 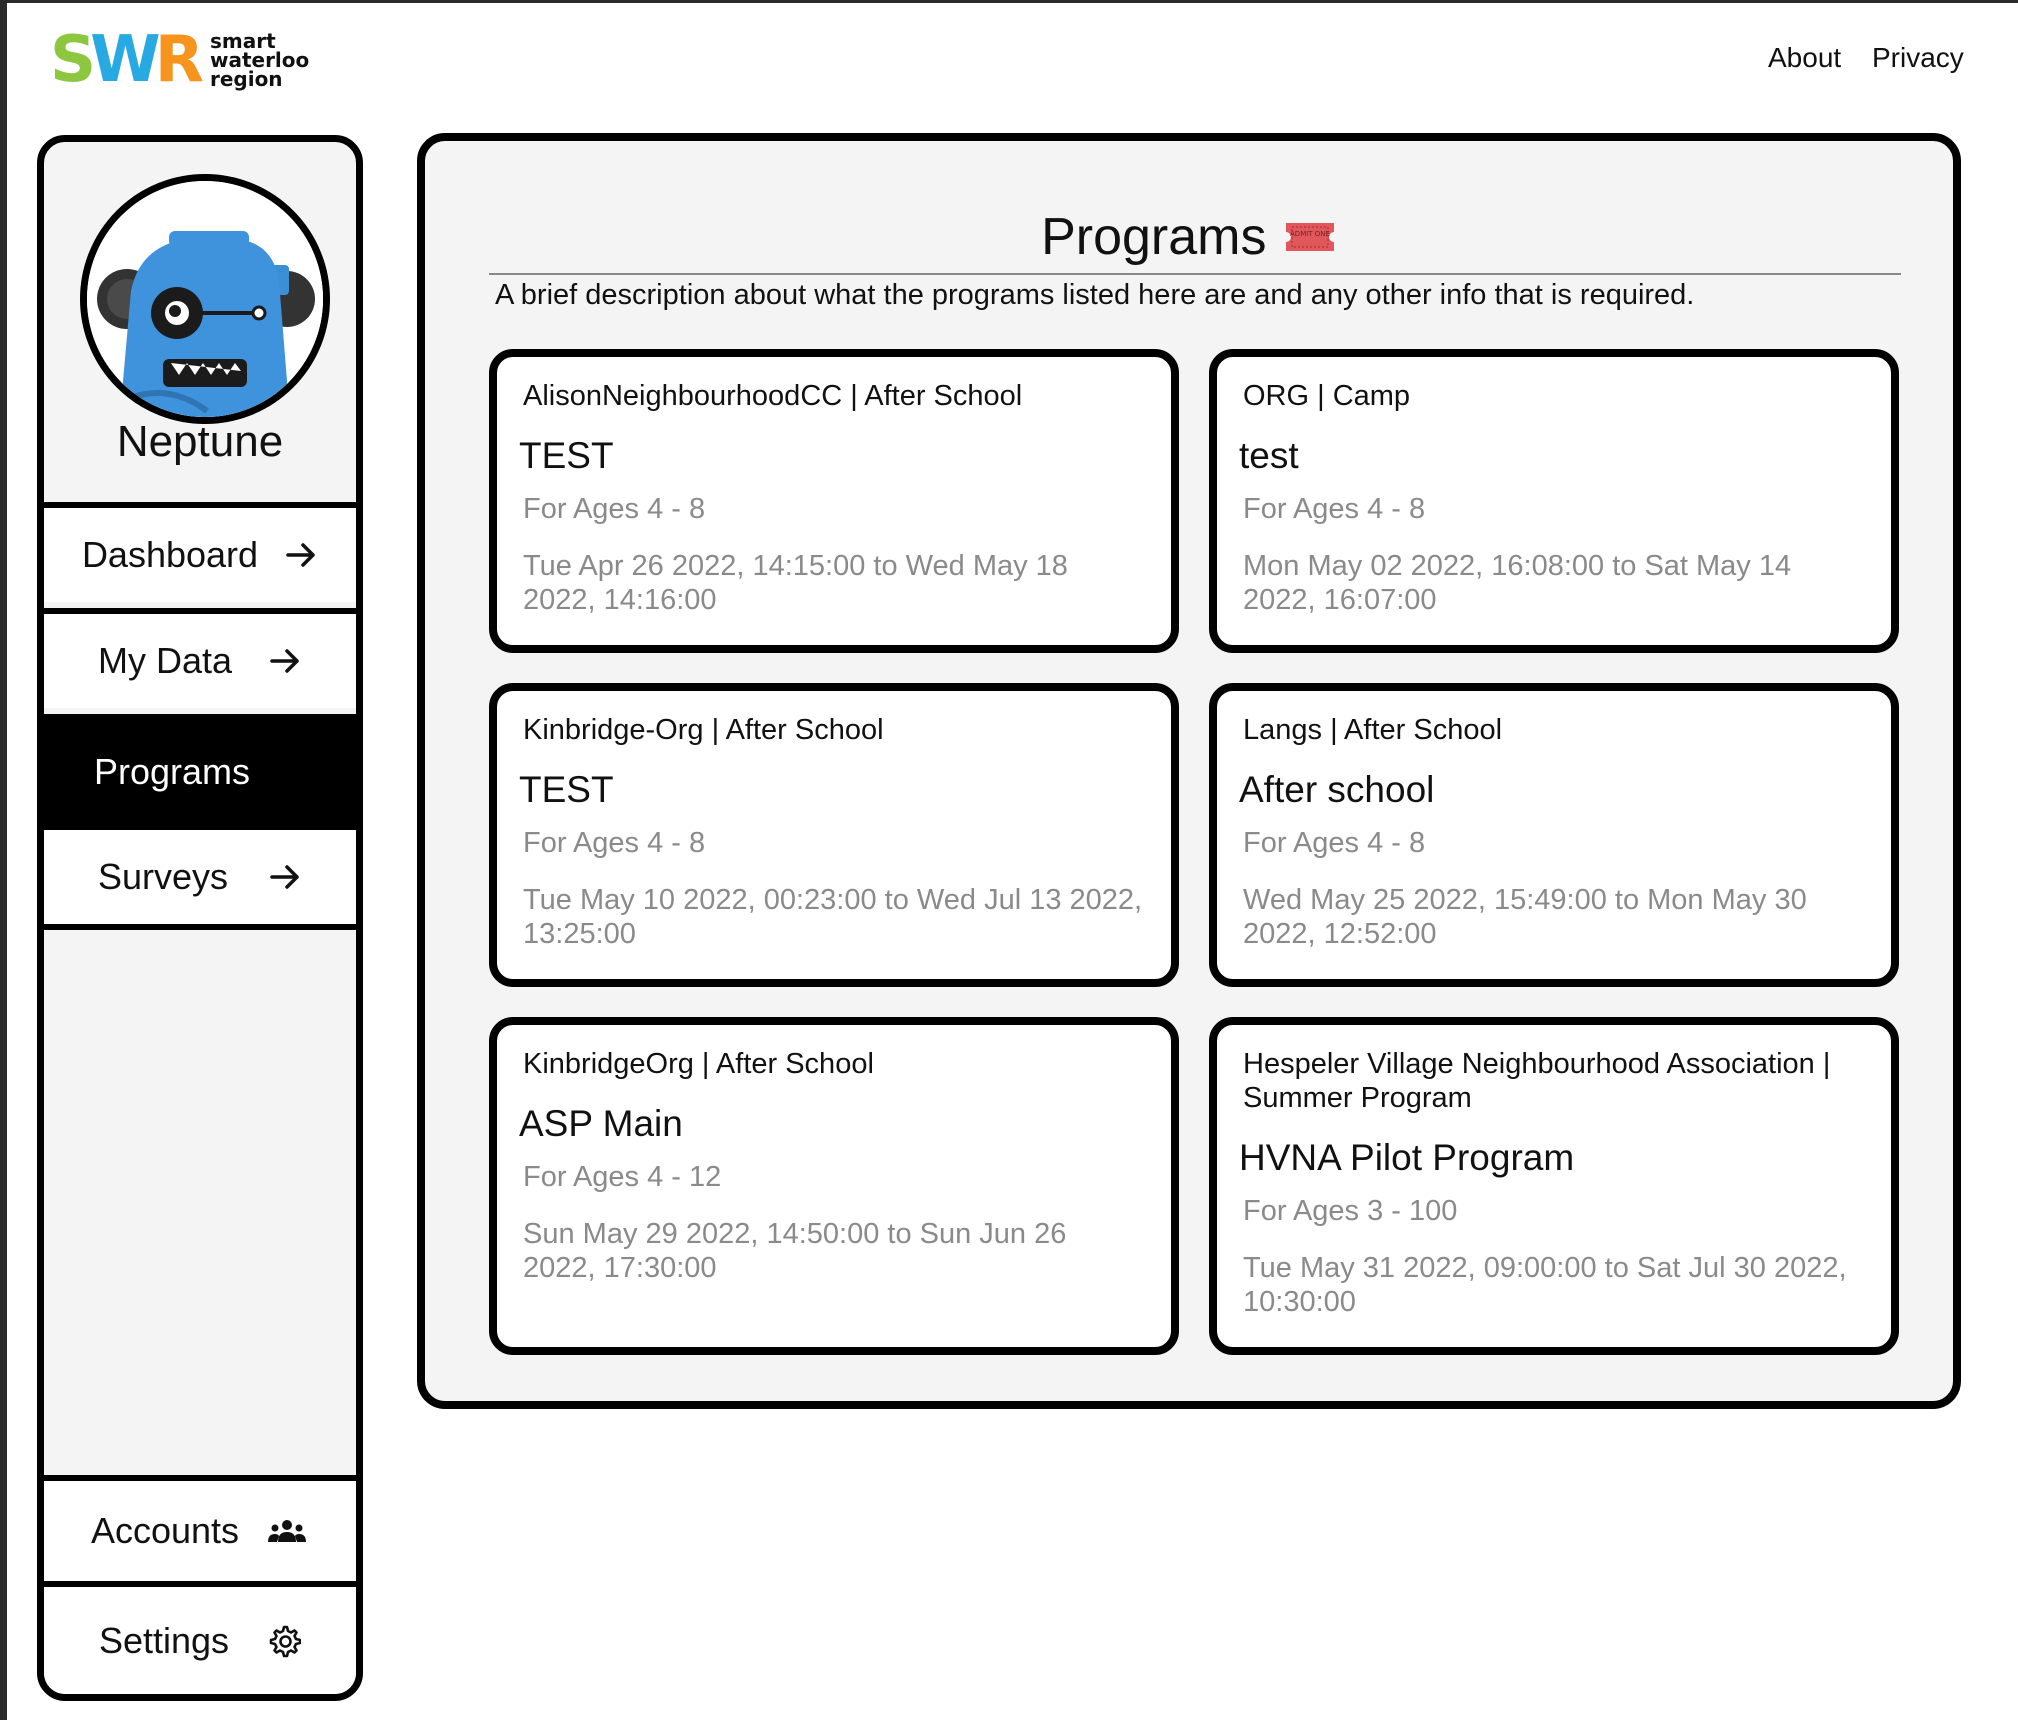 What do you see at coordinates (601, 1123) in the screenshot?
I see `program-name: ASP Main` at bounding box center [601, 1123].